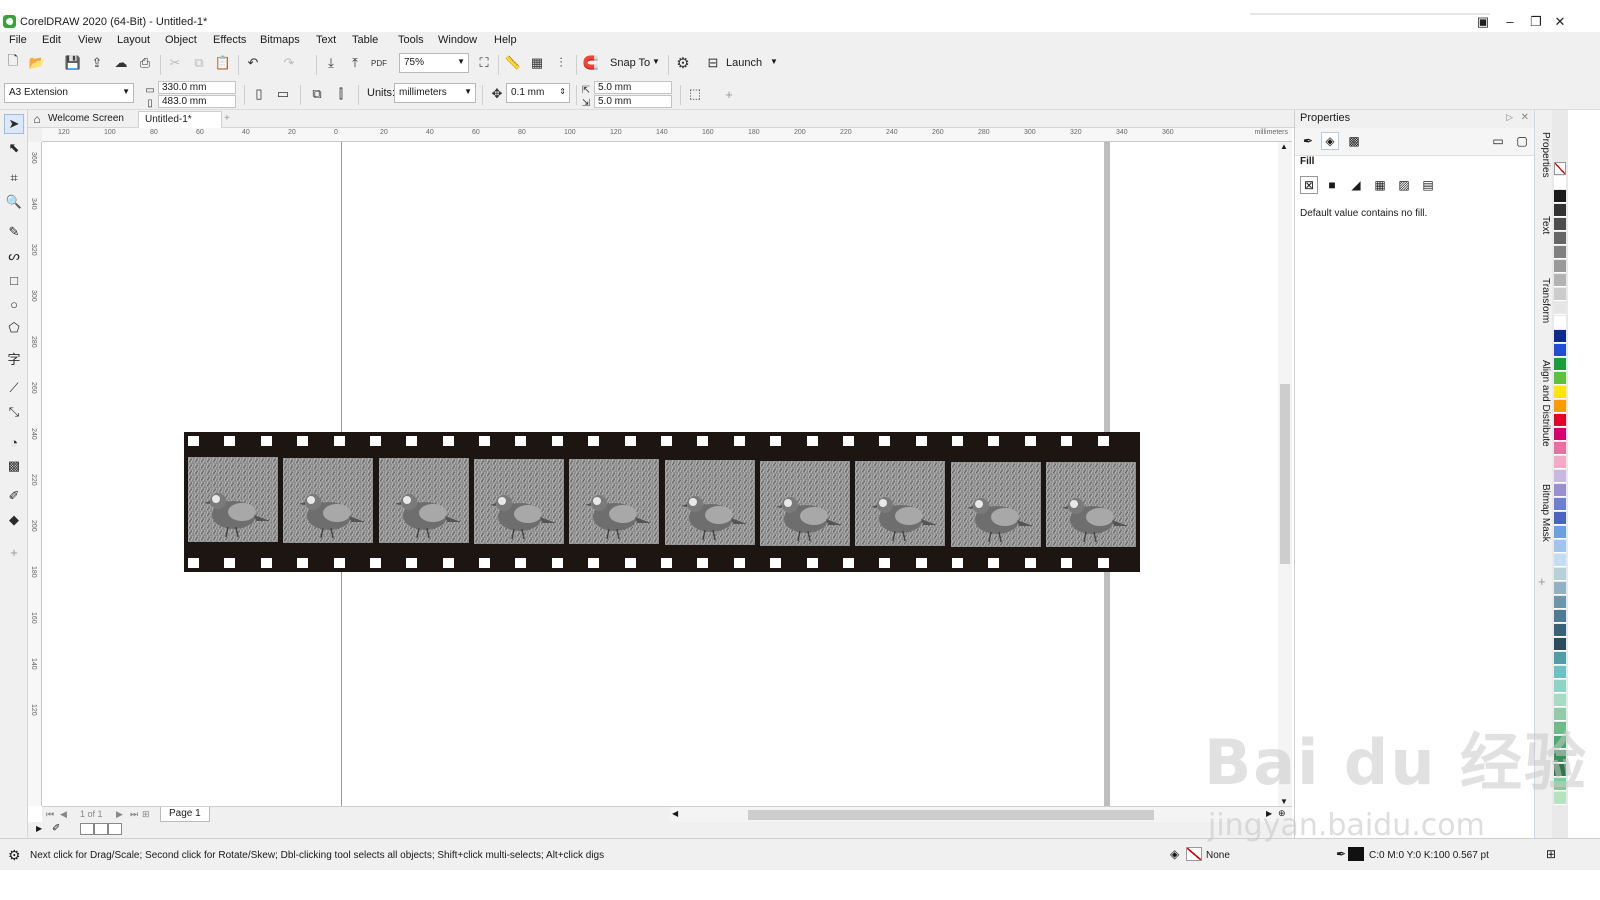 The image size is (1600, 900). I want to click on eyedropper-tool-icon: ✐, so click(14, 496).